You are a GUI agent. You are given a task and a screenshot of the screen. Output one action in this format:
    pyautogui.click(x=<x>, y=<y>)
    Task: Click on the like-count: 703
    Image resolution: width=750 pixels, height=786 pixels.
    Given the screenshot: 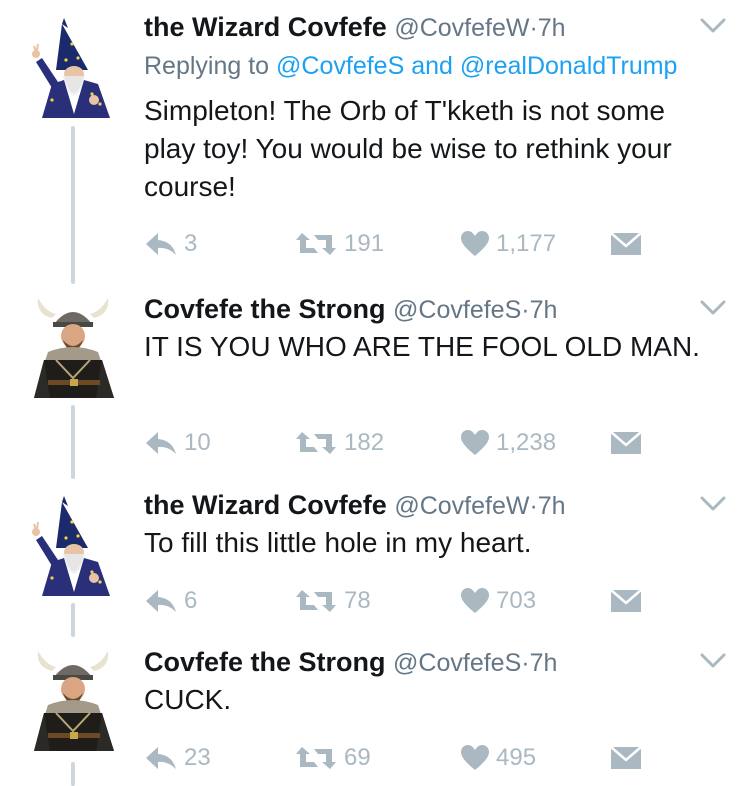 What is the action you would take?
    pyautogui.click(x=516, y=600)
    